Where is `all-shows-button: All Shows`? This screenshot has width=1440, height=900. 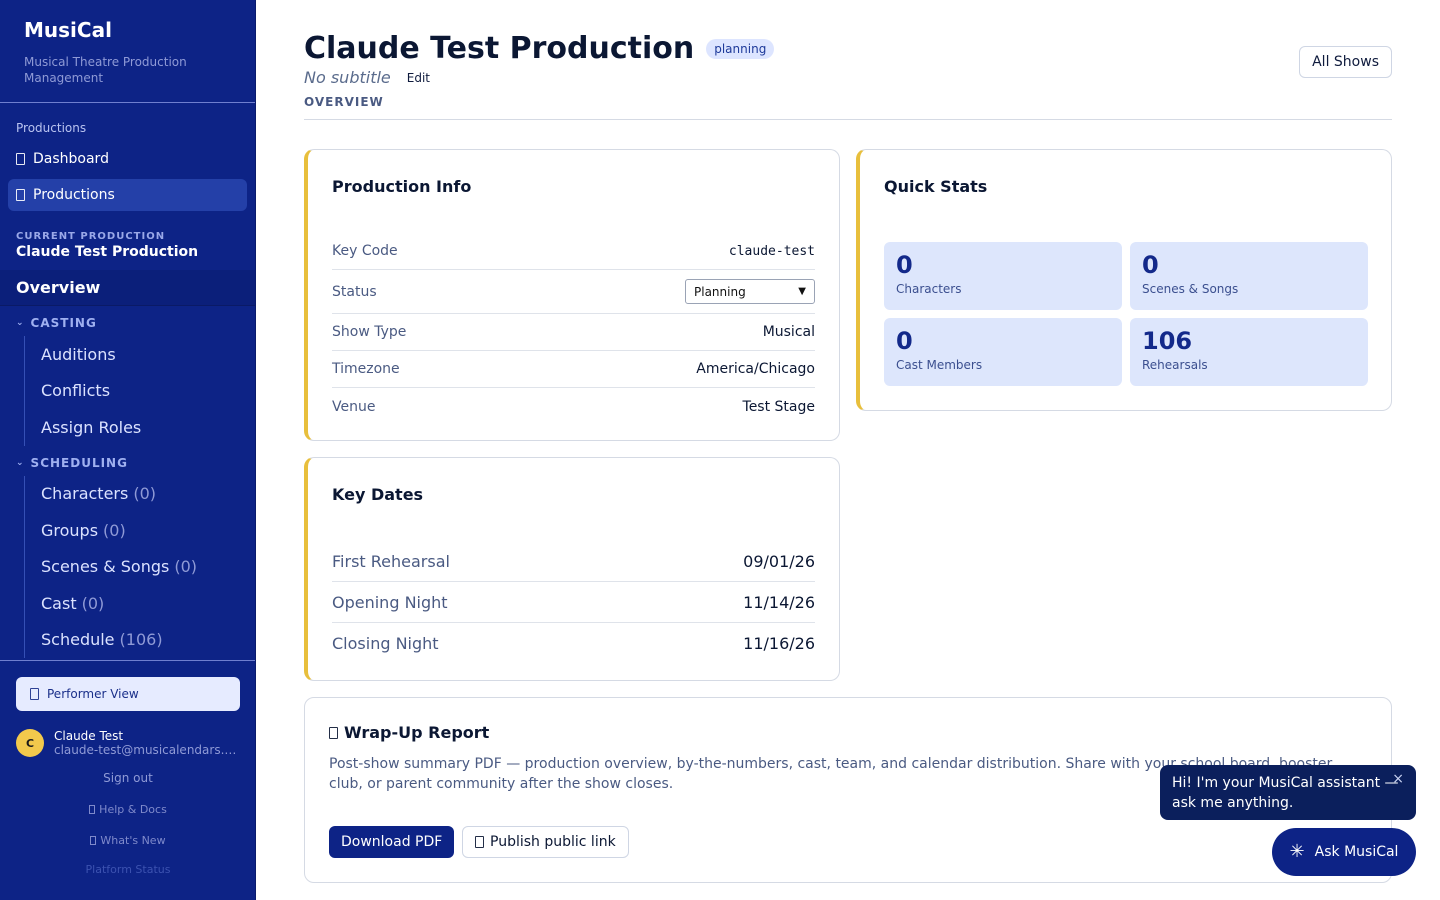 all-shows-button: All Shows is located at coordinates (1345, 62).